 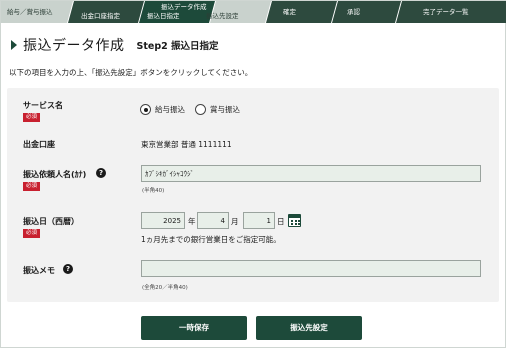 I want to click on account-label: 出金口座, so click(x=39, y=144).